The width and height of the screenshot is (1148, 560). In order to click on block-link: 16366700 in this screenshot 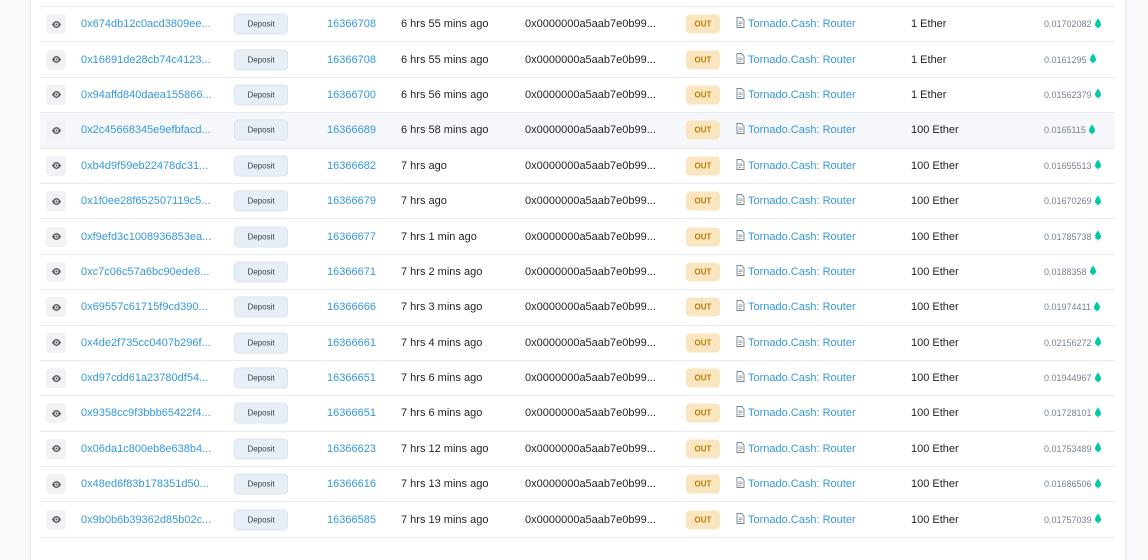, I will do `click(351, 95)`.